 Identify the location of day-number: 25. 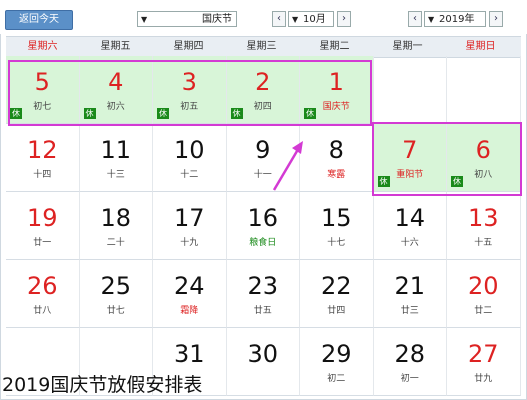
(116, 286).